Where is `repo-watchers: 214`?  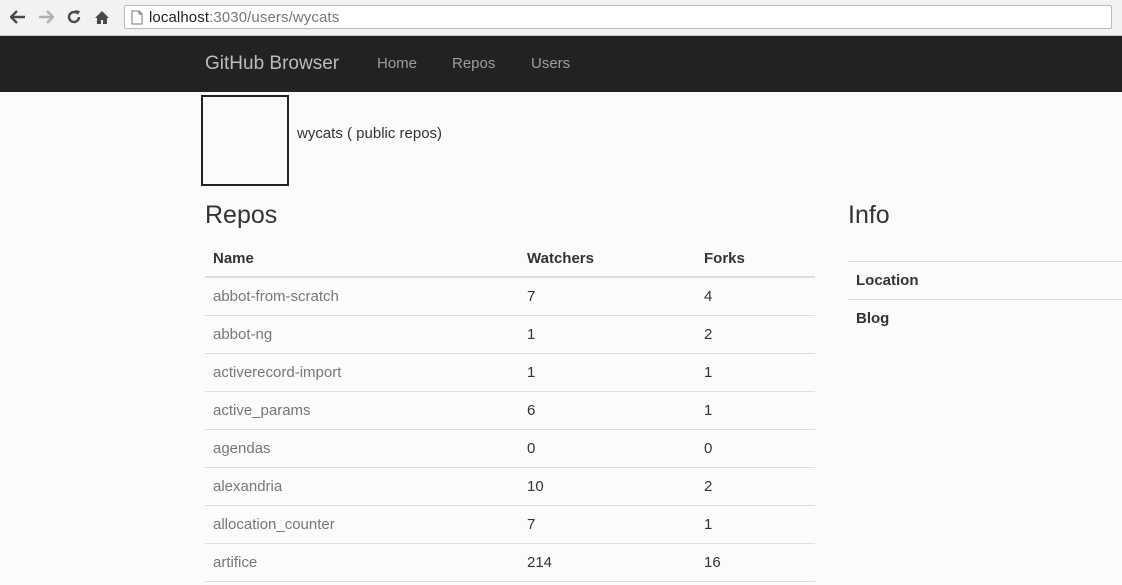
repo-watchers: 214 is located at coordinates (607, 562).